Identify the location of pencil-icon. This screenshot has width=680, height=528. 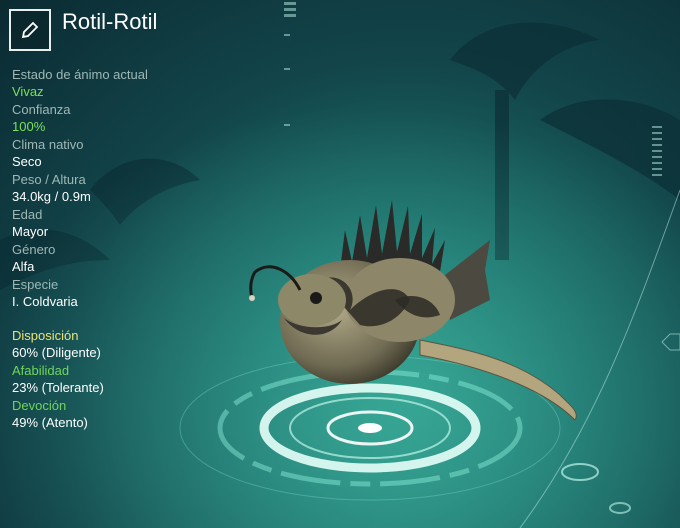
(30, 30).